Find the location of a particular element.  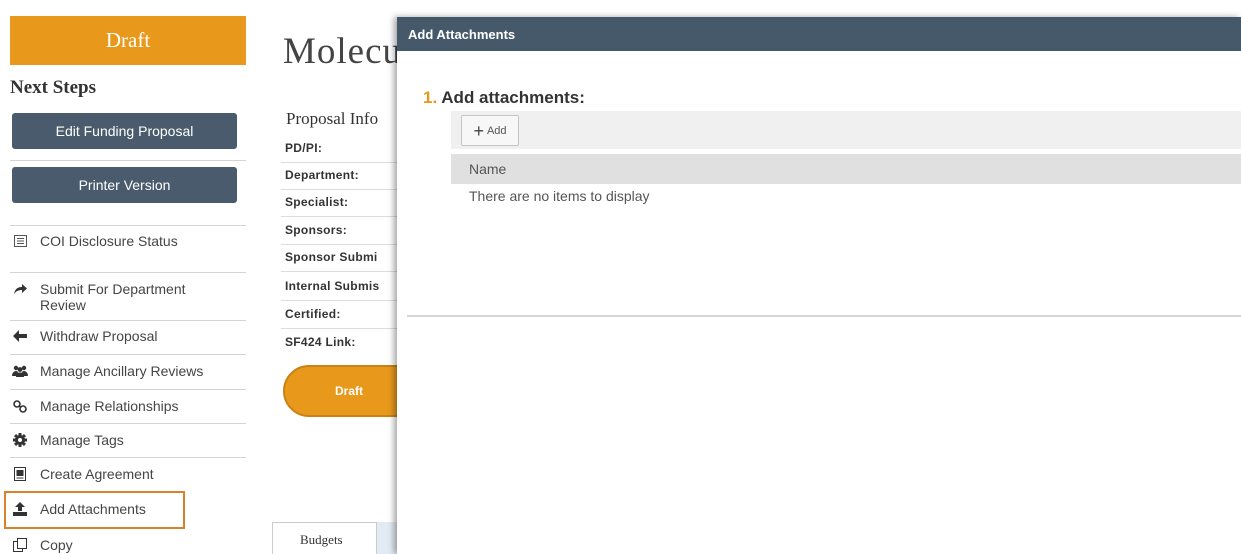

field-label: Certified: is located at coordinates (313, 314).